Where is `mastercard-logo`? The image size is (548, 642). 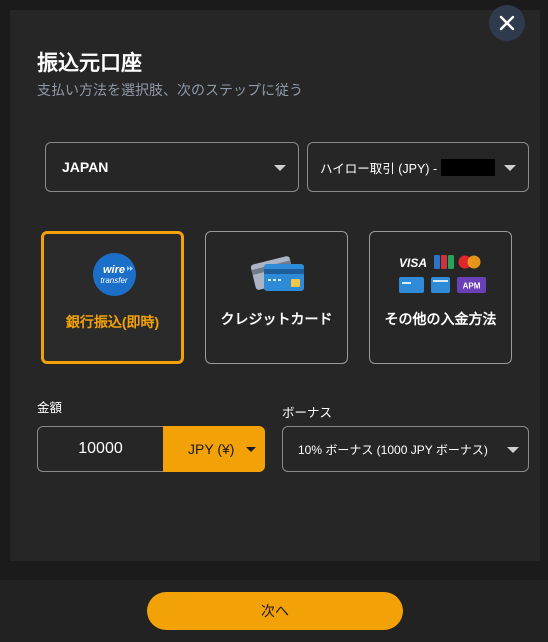 mastercard-logo is located at coordinates (469, 262).